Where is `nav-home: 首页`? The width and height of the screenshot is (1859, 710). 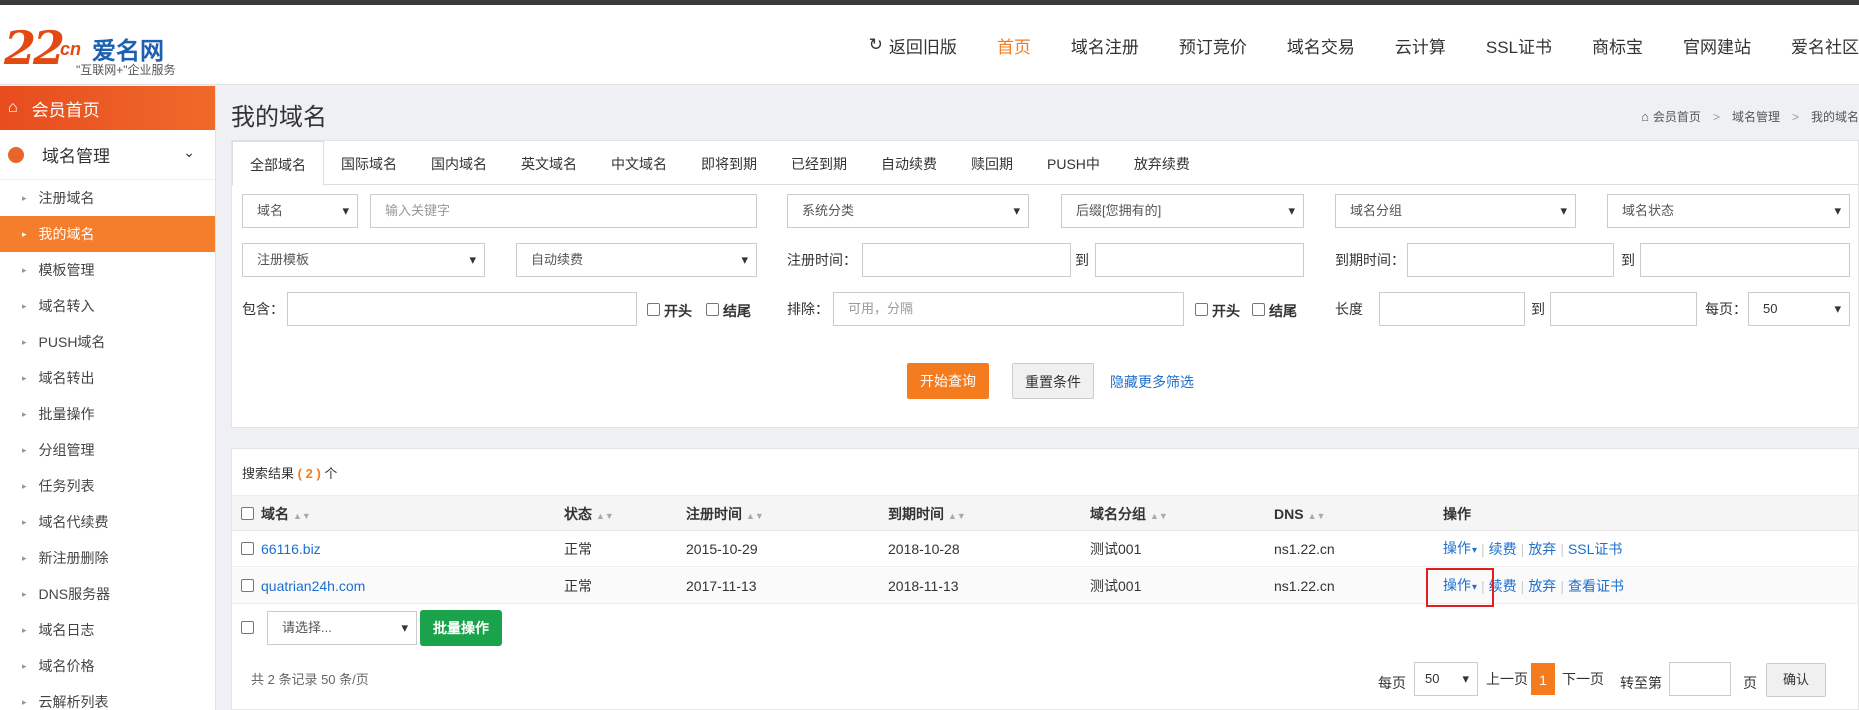
nav-home: 首页 is located at coordinates (1014, 45).